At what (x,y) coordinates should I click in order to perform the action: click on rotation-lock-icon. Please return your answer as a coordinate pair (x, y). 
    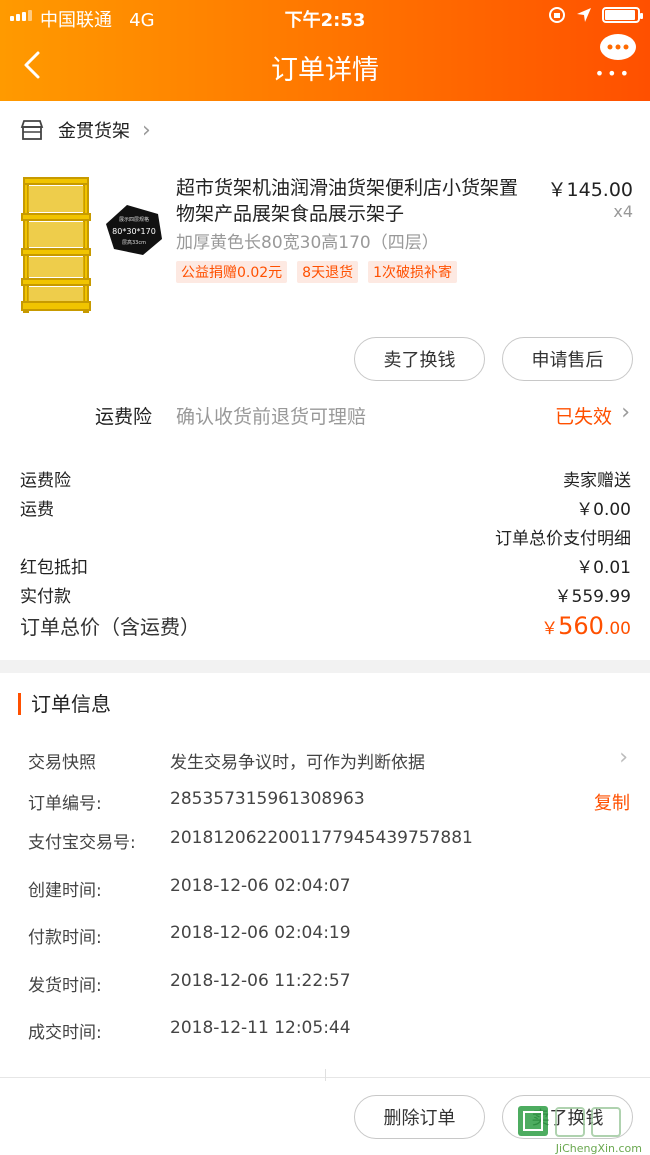
    Looking at the image, I should click on (557, 15).